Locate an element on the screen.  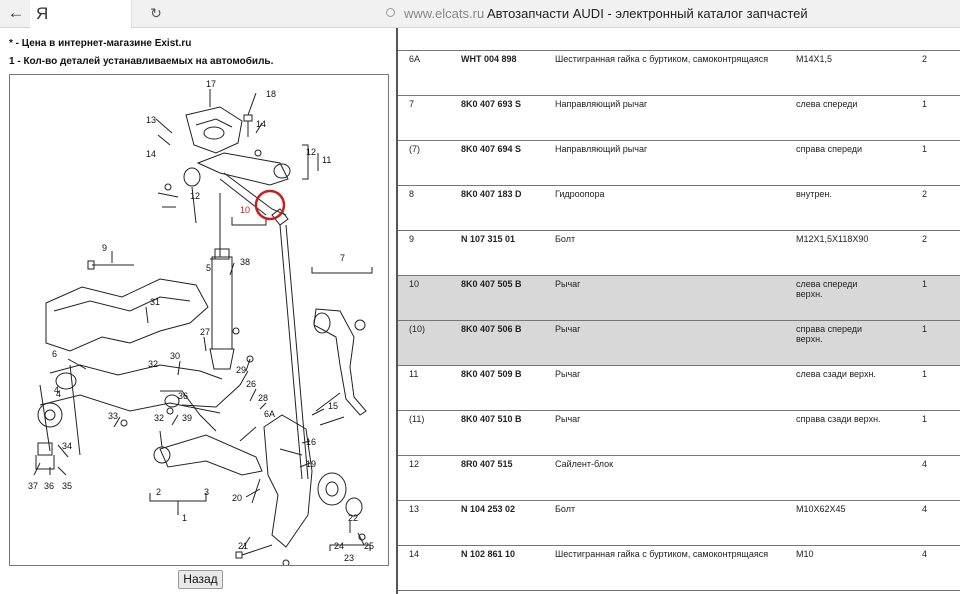
lock-icon is located at coordinates (390, 12).